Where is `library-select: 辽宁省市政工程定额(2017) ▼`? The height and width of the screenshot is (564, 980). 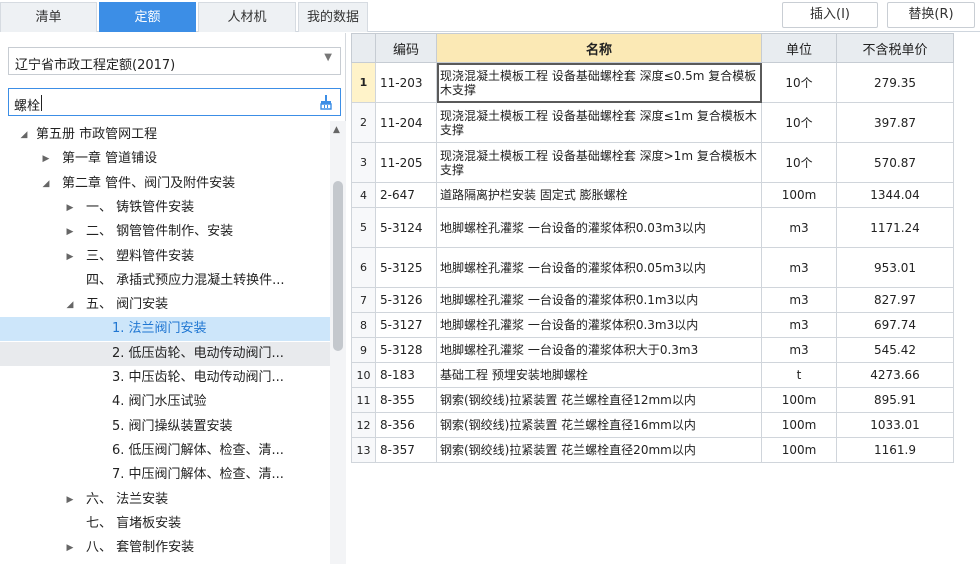
library-select: 辽宁省市政工程定额(2017) ▼ is located at coordinates (174, 61).